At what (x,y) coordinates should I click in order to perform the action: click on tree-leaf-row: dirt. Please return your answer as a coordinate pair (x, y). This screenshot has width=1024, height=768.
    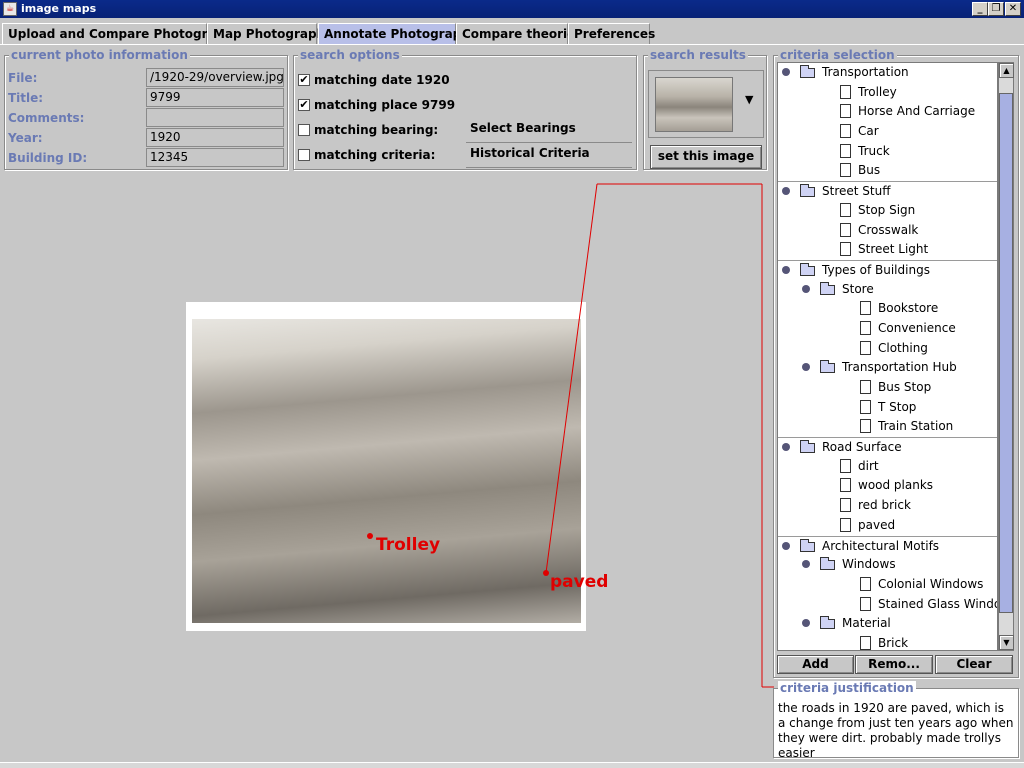
    Looking at the image, I should click on (887, 467).